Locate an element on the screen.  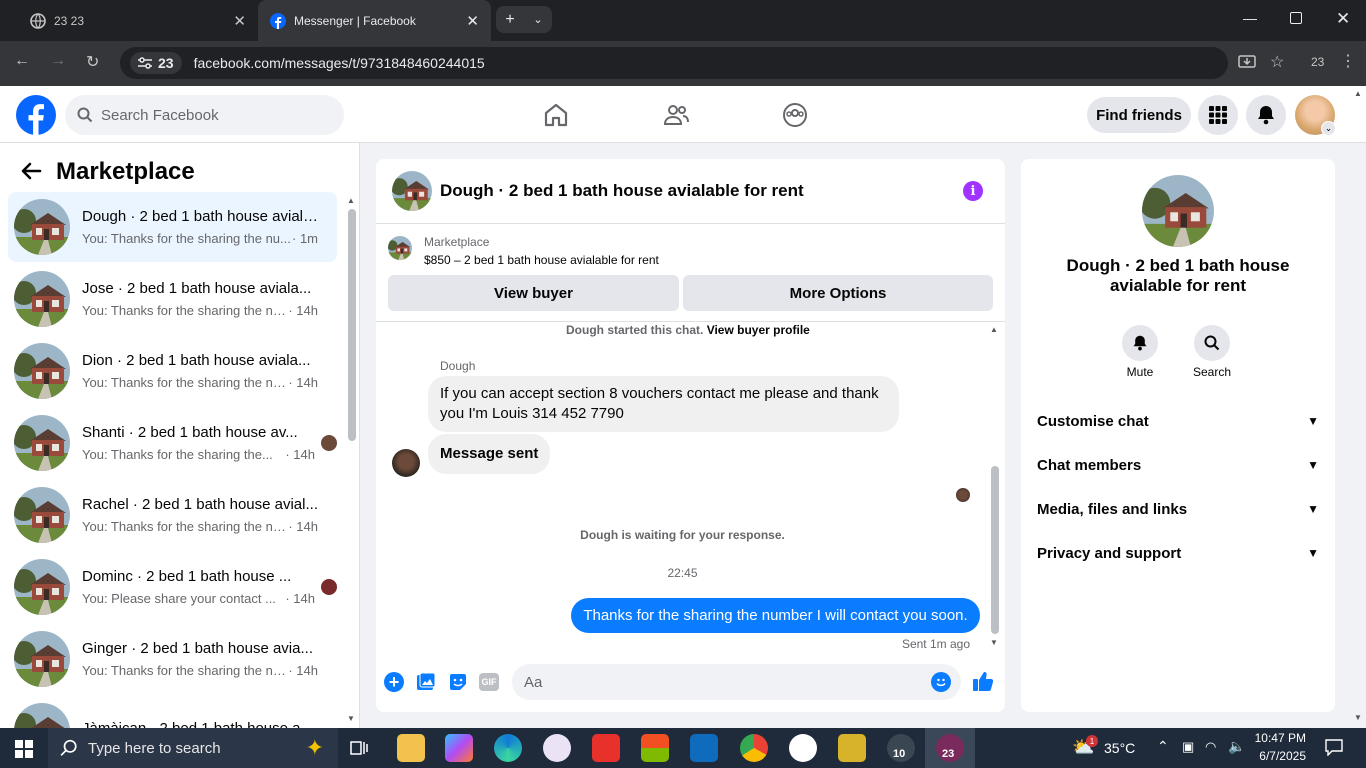
info-icon: i is located at coordinates (973, 191).